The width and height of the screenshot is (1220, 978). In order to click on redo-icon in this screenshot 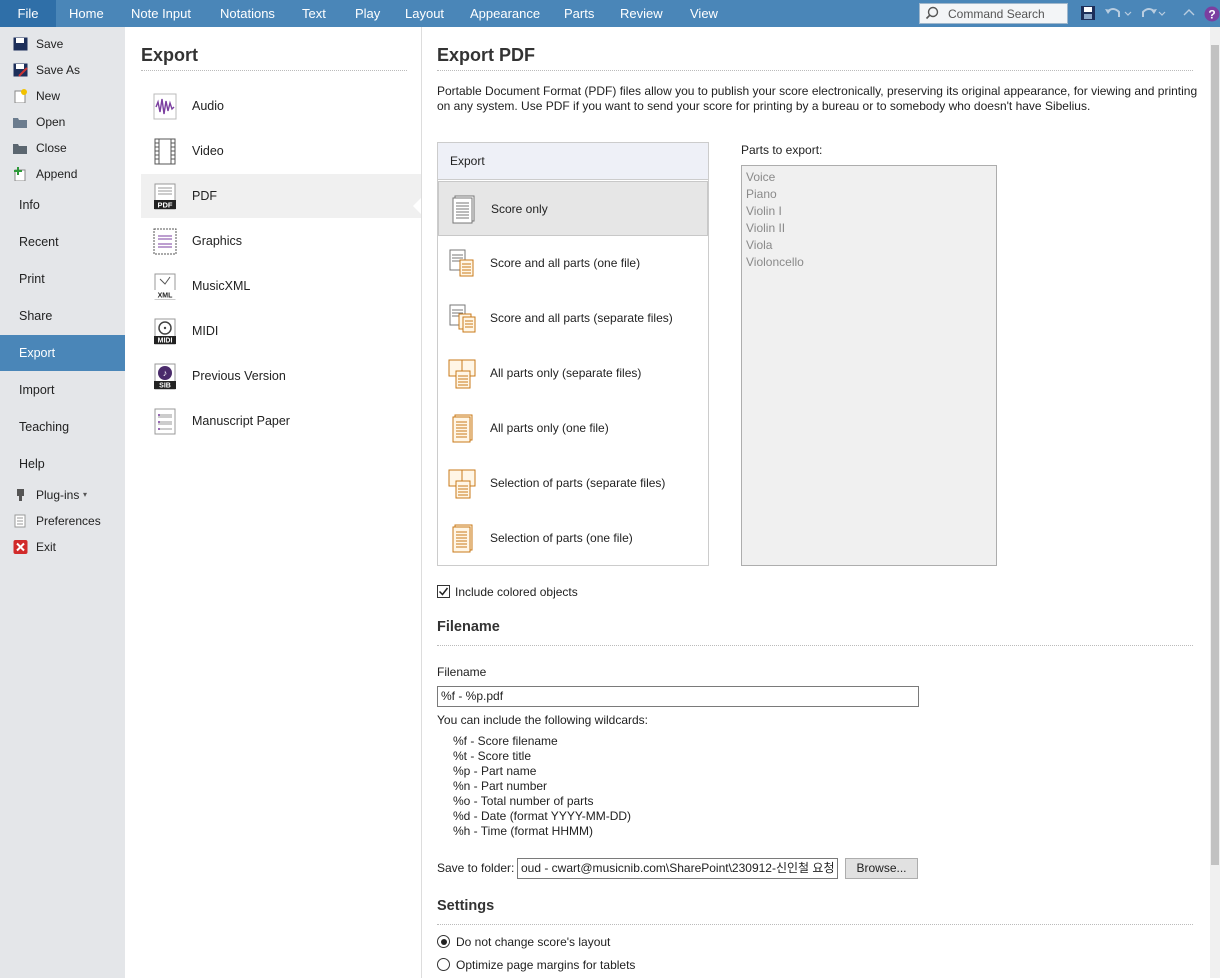, I will do `click(1149, 13)`.